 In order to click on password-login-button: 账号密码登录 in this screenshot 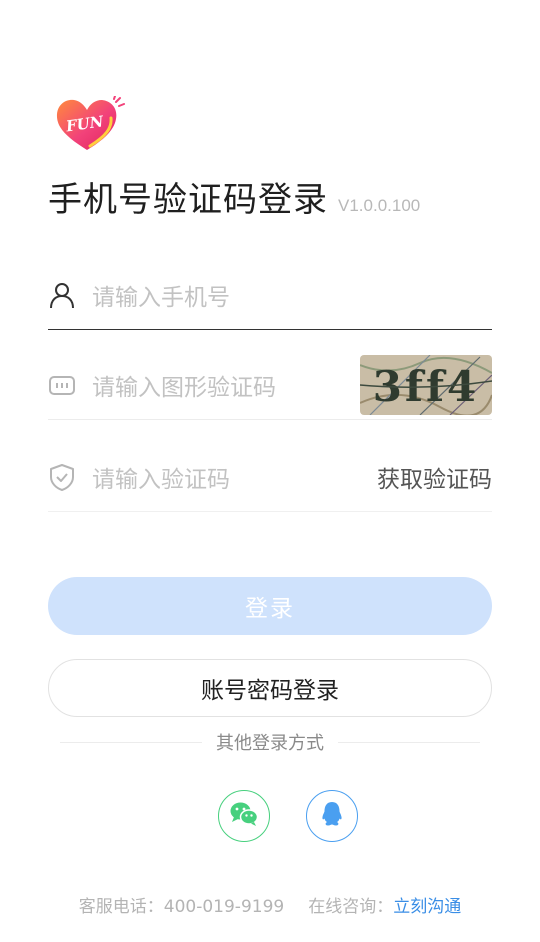, I will do `click(270, 688)`.